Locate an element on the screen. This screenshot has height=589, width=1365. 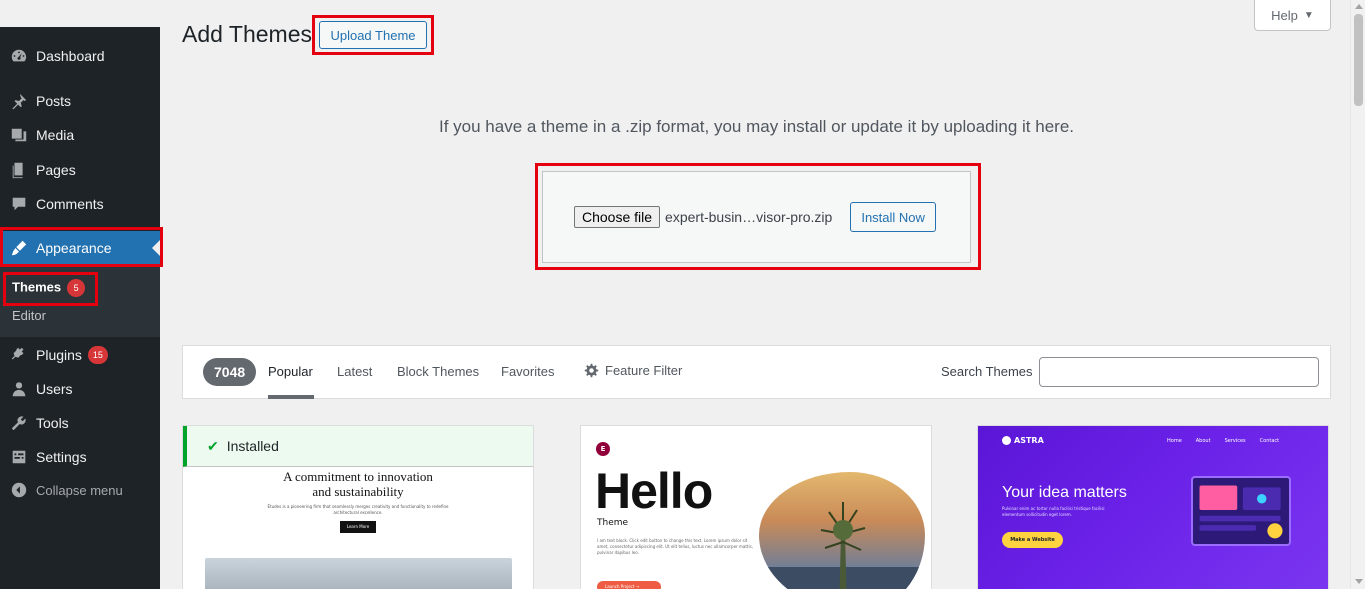
install-now-button: Install Now is located at coordinates (893, 217).